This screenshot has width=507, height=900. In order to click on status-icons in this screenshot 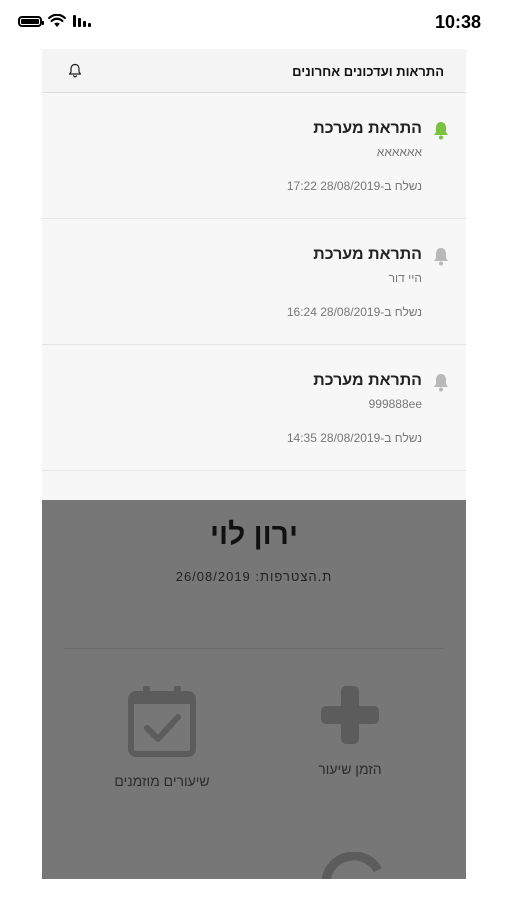, I will do `click(55, 21)`.